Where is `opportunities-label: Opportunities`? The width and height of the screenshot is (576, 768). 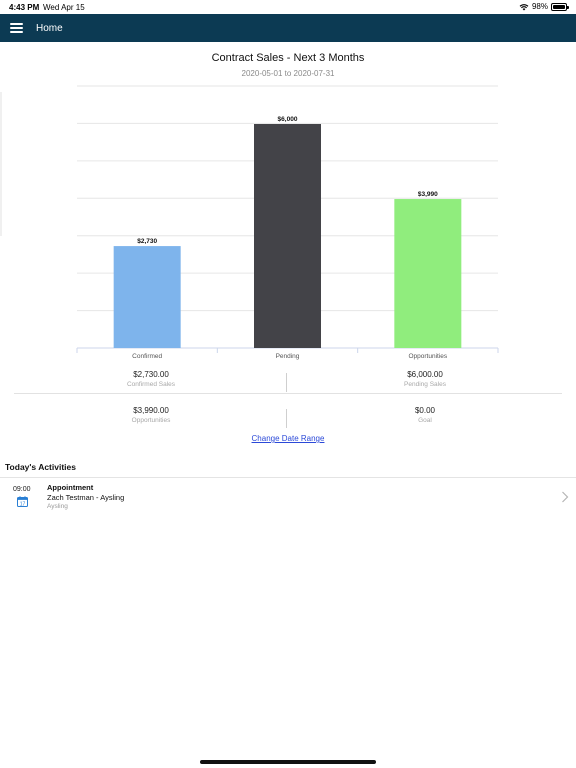
opportunities-label: Opportunities is located at coordinates (151, 420).